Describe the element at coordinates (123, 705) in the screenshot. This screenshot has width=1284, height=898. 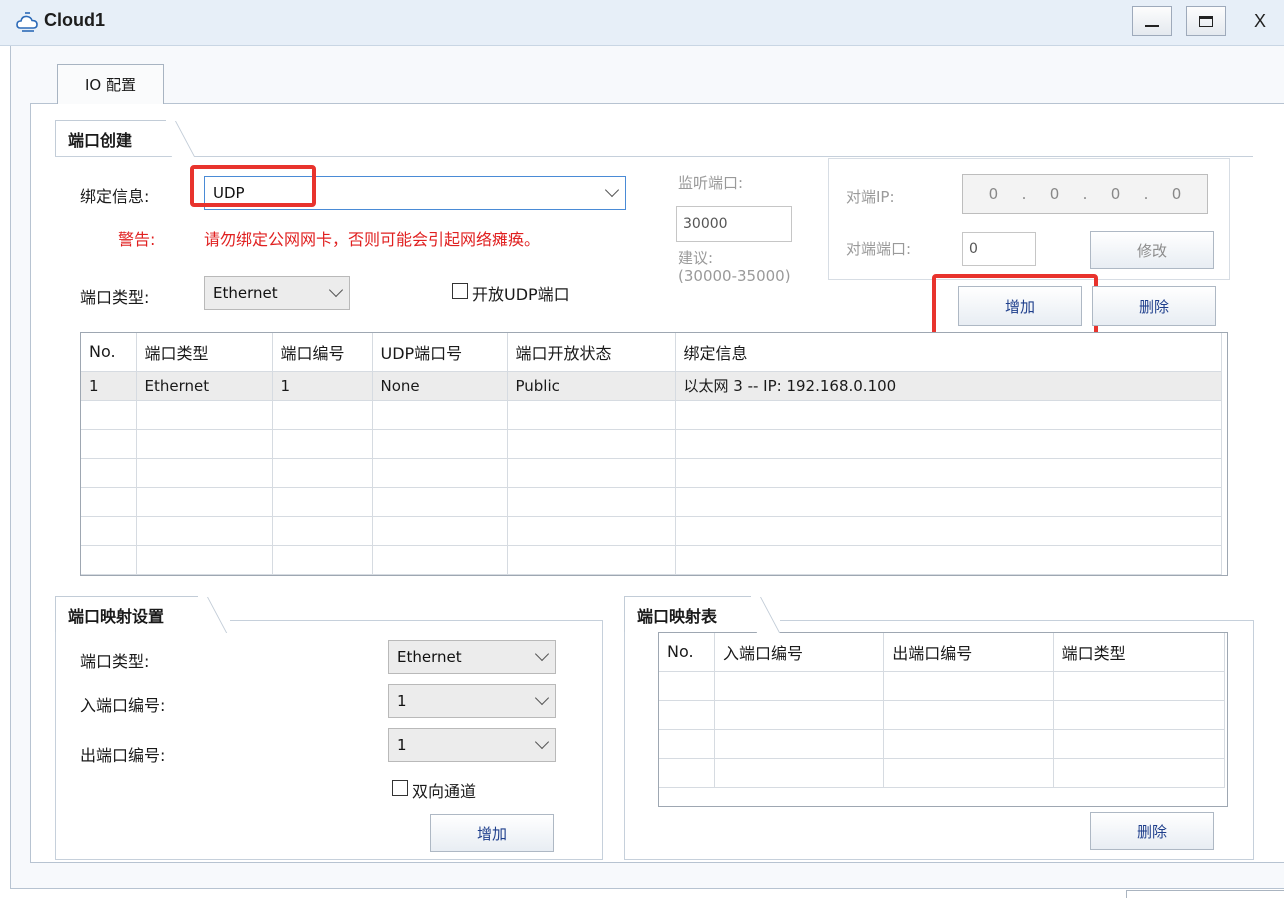
I see `in-port-label: 入端口编号:` at that location.